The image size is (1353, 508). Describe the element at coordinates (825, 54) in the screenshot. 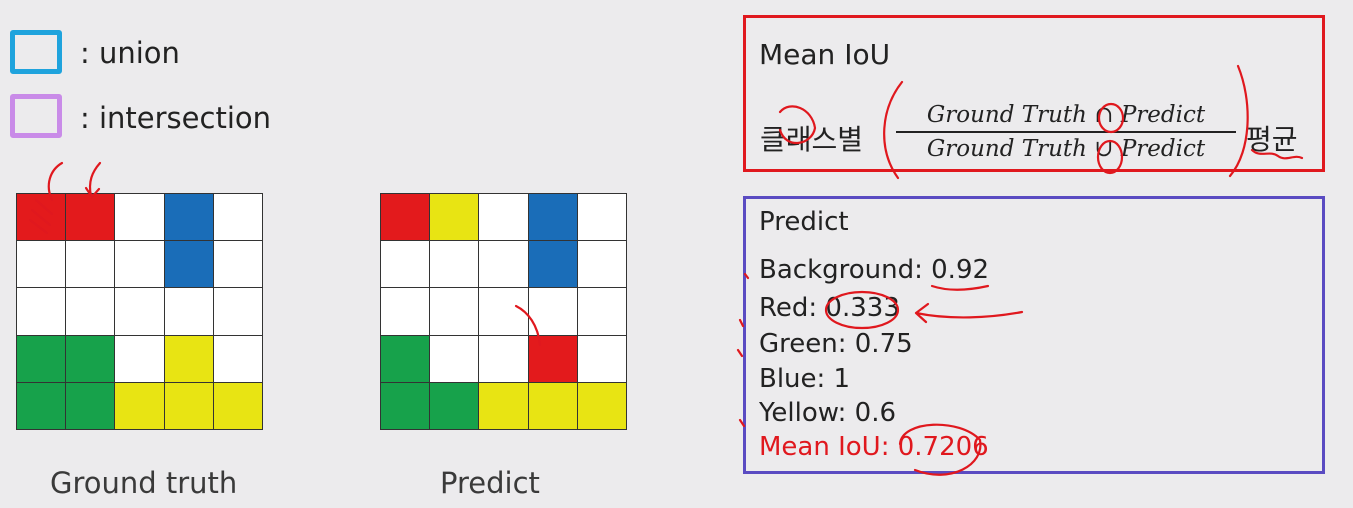

I see `formula-title: Mean IoU` at that location.